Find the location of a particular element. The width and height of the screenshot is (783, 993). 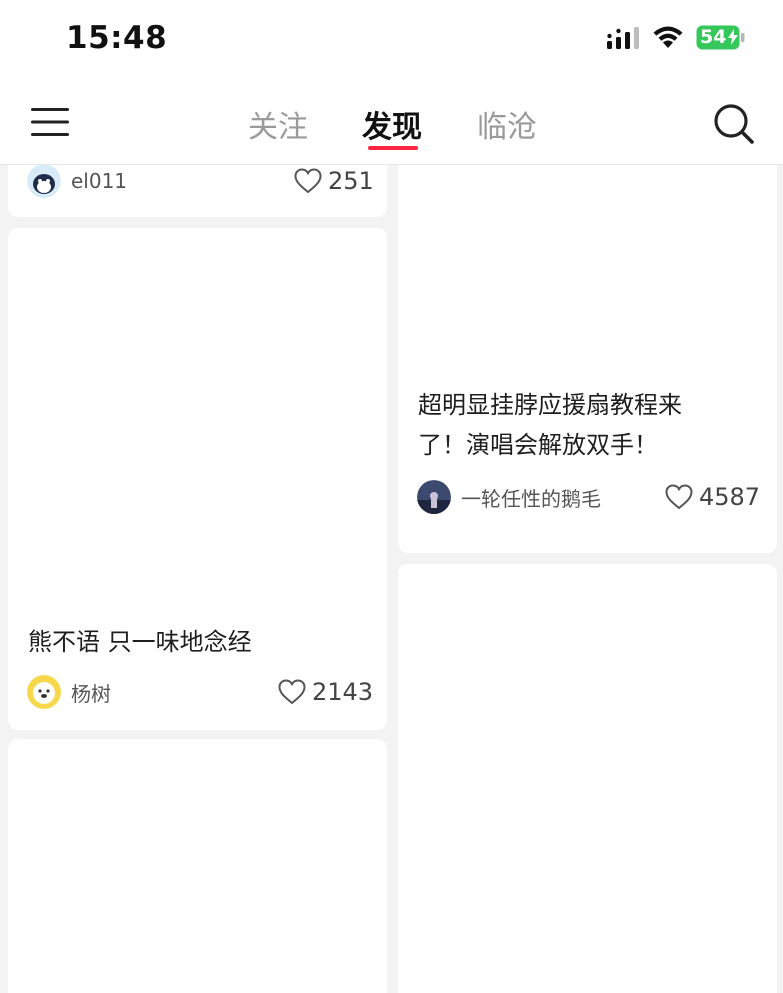

battery-level: 54 is located at coordinates (713, 37).